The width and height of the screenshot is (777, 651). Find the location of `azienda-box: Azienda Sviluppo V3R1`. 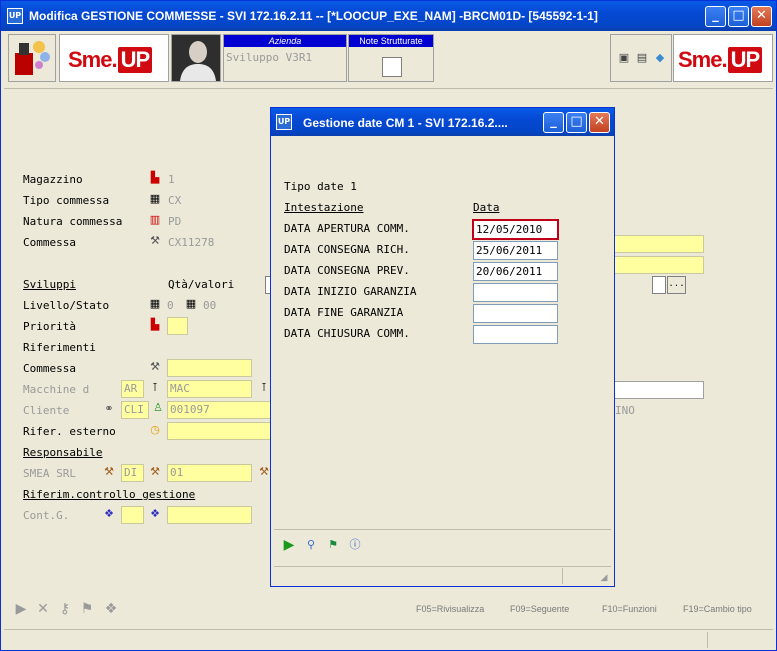

azienda-box: Azienda Sviluppo V3R1 is located at coordinates (285, 58).